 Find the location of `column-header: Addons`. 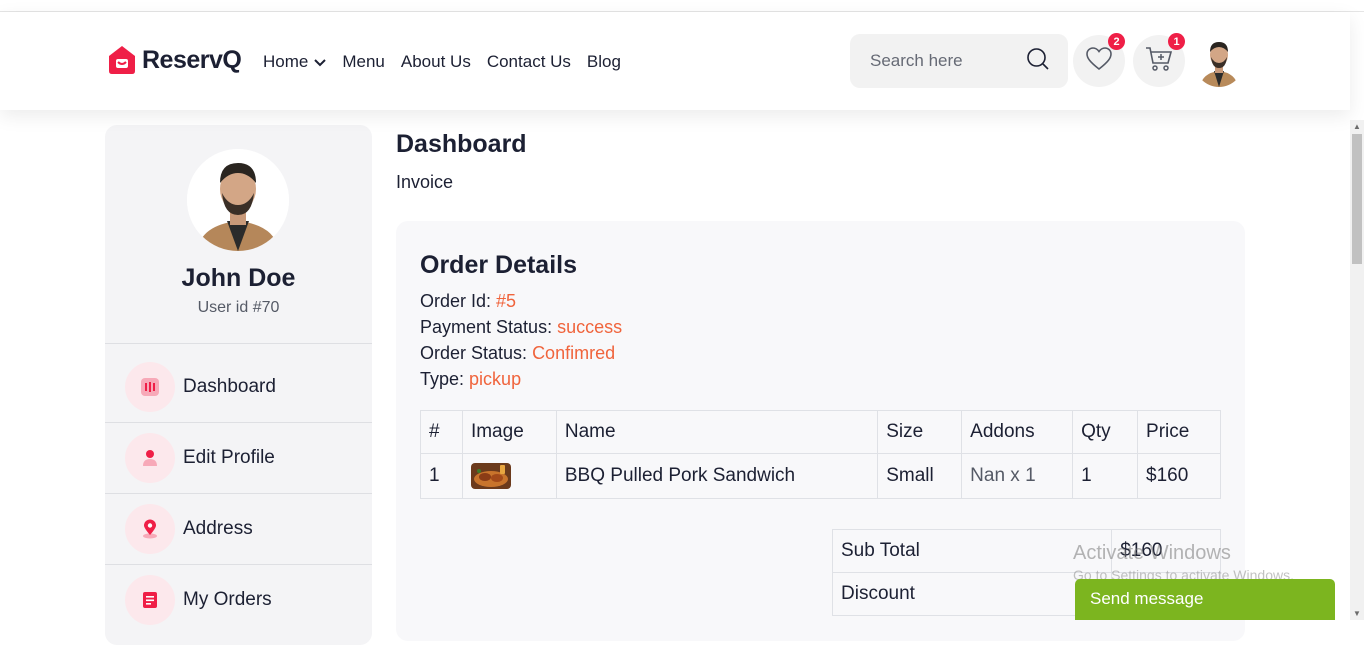

column-header: Addons is located at coordinates (1017, 432).